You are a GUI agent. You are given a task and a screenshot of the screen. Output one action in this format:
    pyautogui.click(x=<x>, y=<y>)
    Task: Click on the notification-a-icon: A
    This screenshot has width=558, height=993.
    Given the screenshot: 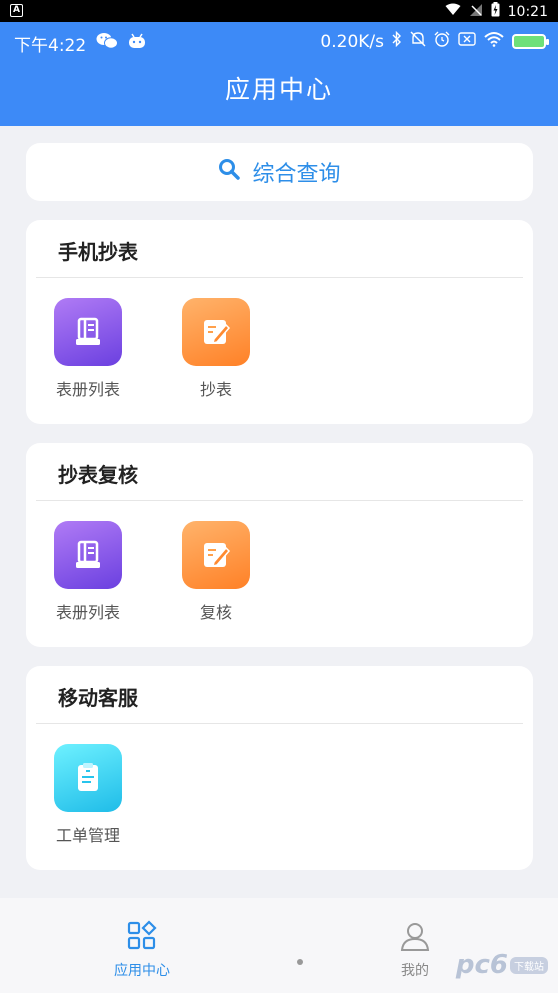 What is the action you would take?
    pyautogui.click(x=16, y=10)
    